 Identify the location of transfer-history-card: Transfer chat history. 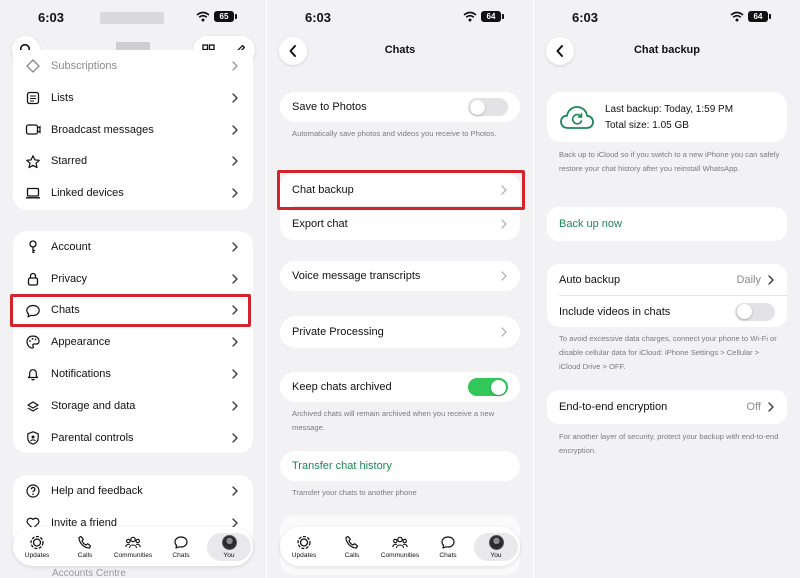
(400, 466).